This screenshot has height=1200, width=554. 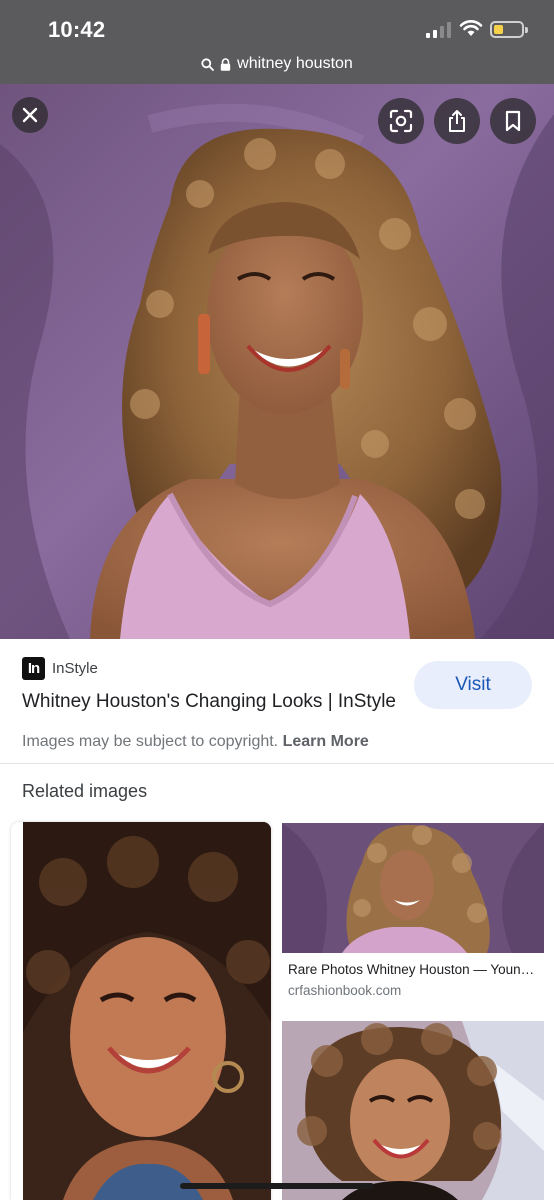 I want to click on wifi-icon, so click(x=471, y=28).